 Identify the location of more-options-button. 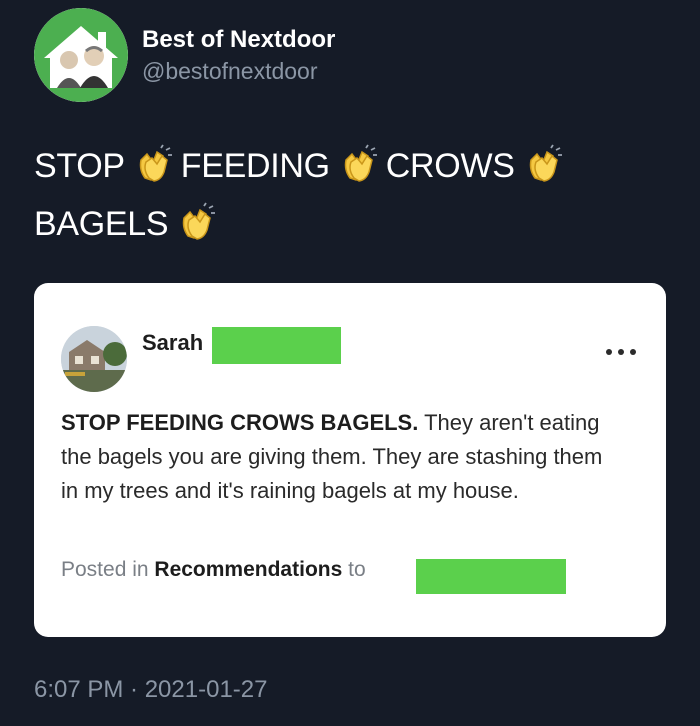
(621, 352).